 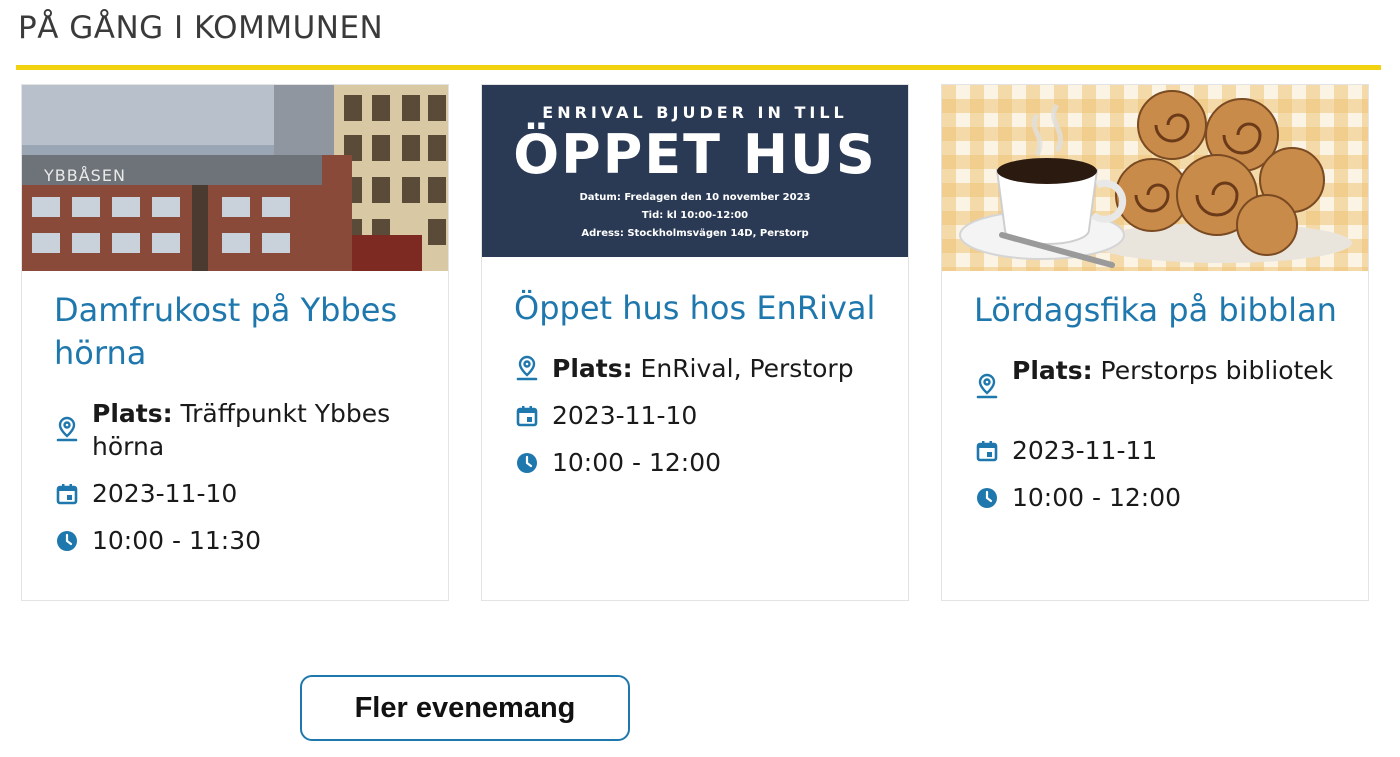 I want to click on event-place: Plats: Träffpunkt Ybbes hörna, so click(x=236, y=430).